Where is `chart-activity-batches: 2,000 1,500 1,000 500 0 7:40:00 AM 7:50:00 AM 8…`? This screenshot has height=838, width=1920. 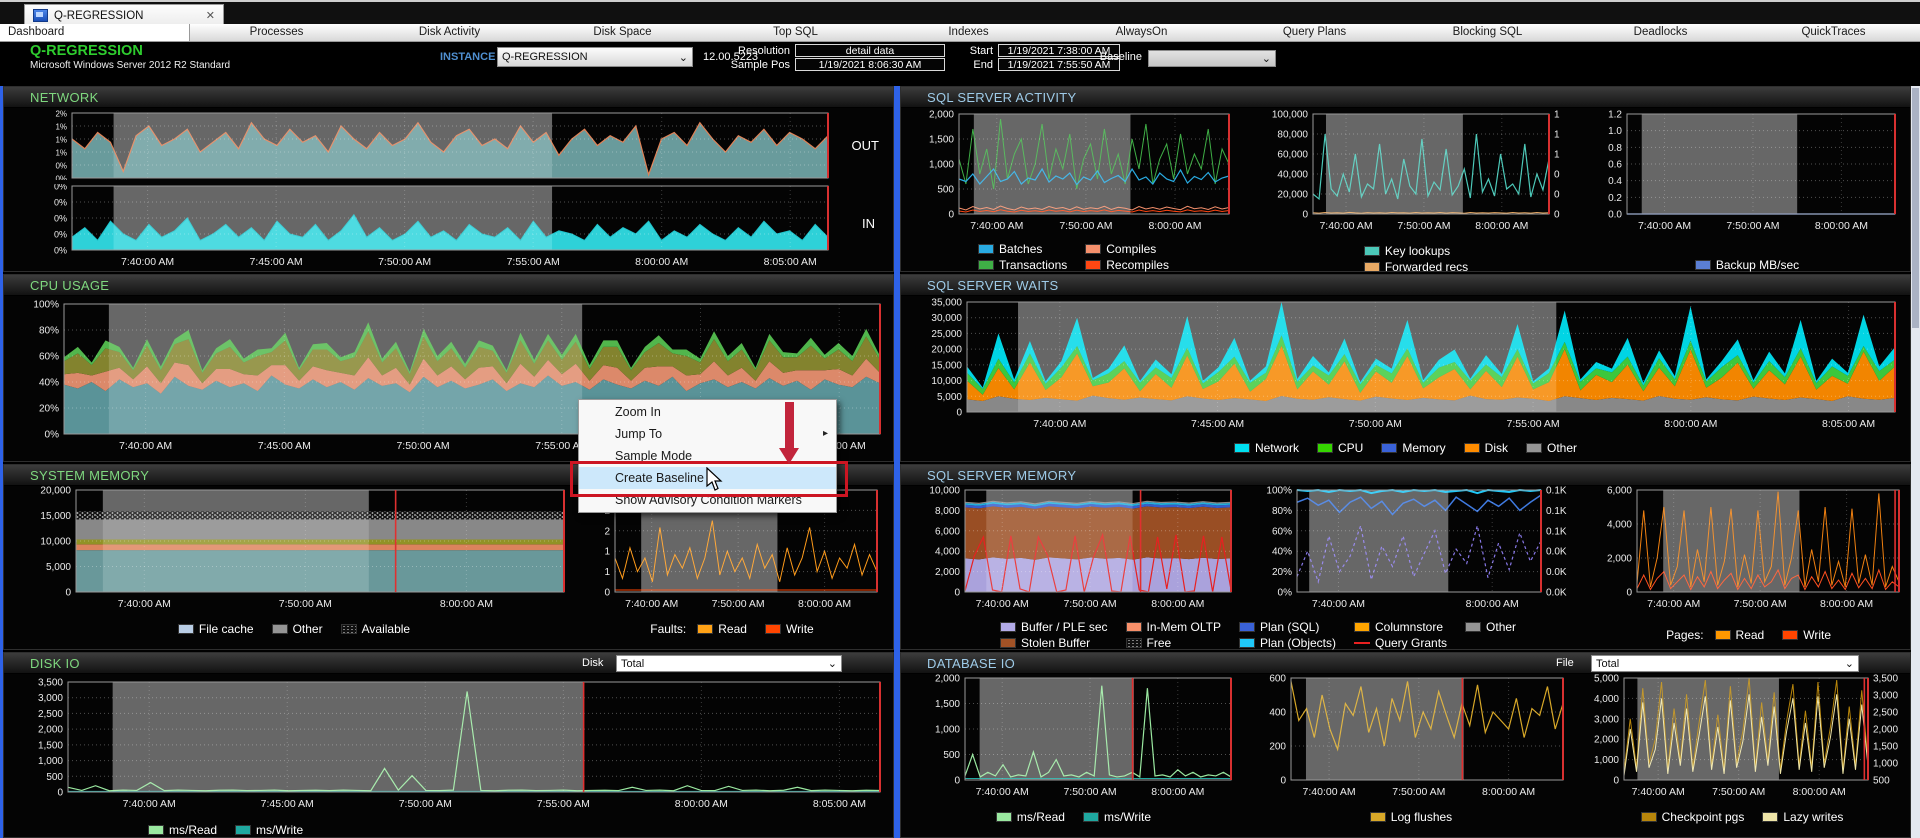 chart-activity-batches: 2,000 1,500 1,000 500 0 7:40:00 AM 7:50:00 AM 8… is located at coordinates (1074, 174).